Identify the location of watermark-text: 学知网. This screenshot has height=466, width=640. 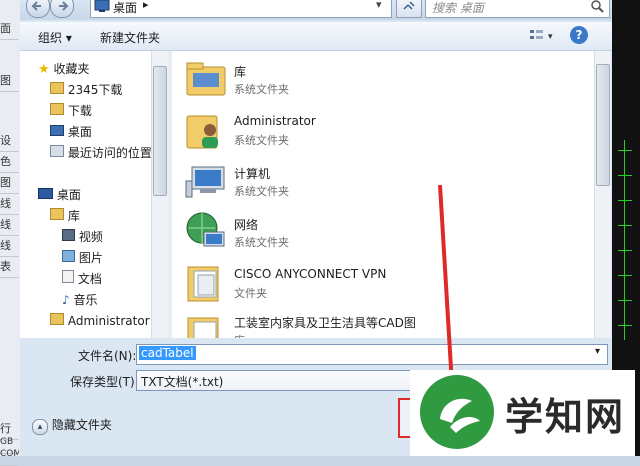
(565, 417).